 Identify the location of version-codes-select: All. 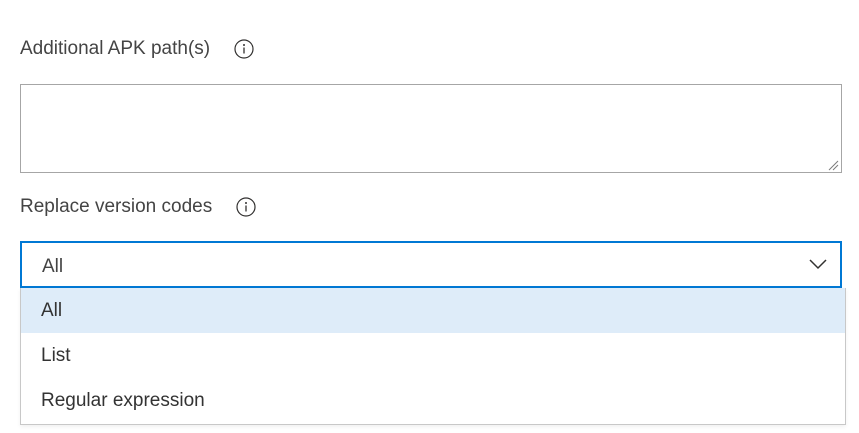
(431, 264).